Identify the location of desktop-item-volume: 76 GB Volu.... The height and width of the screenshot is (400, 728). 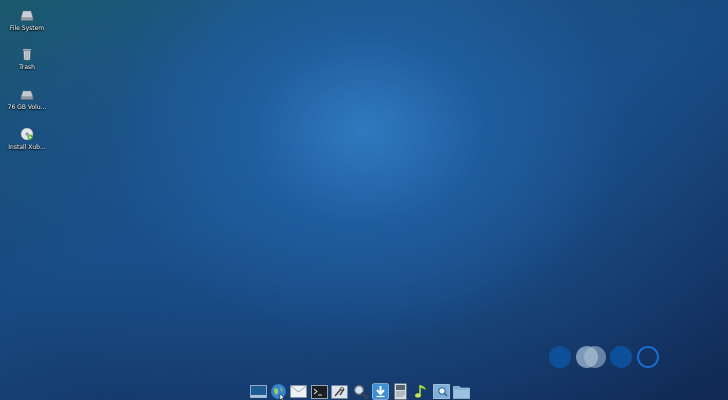
(27, 99).